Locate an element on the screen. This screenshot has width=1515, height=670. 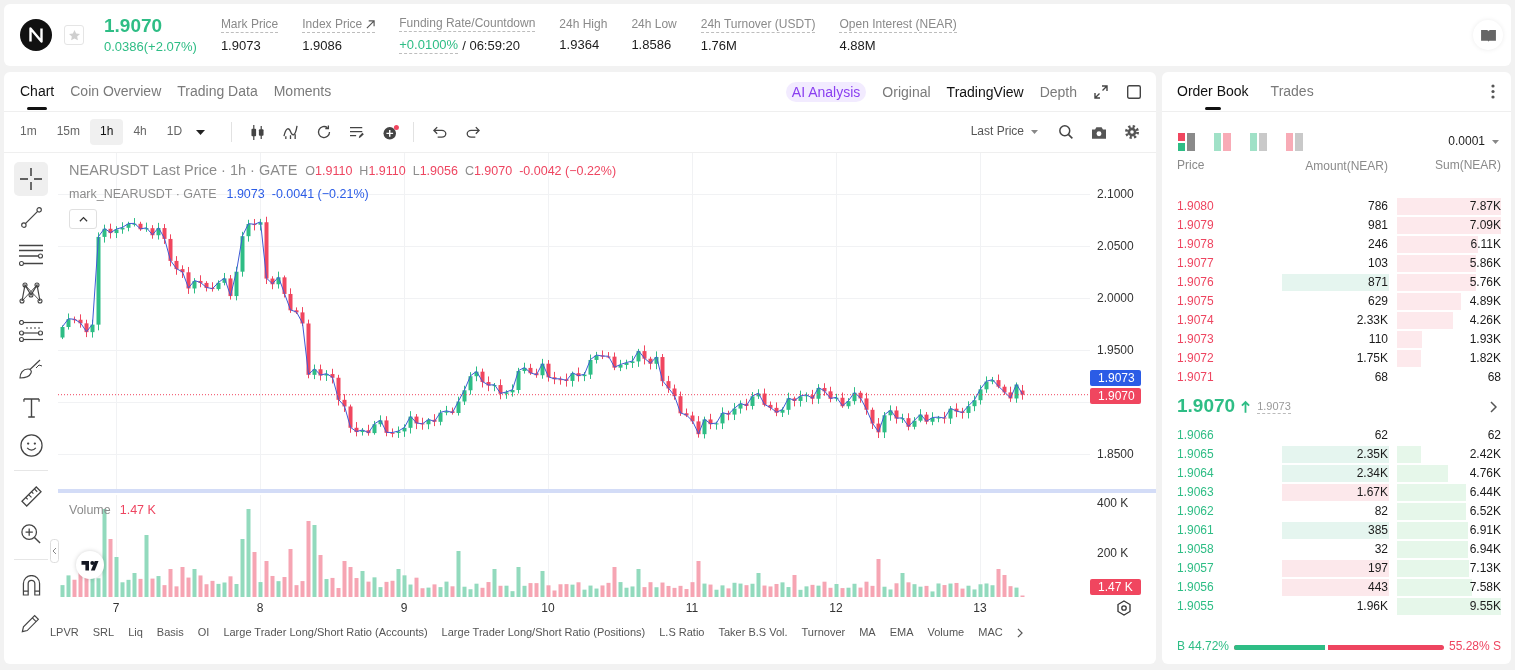
indicator-tab: Basis is located at coordinates (170, 632).